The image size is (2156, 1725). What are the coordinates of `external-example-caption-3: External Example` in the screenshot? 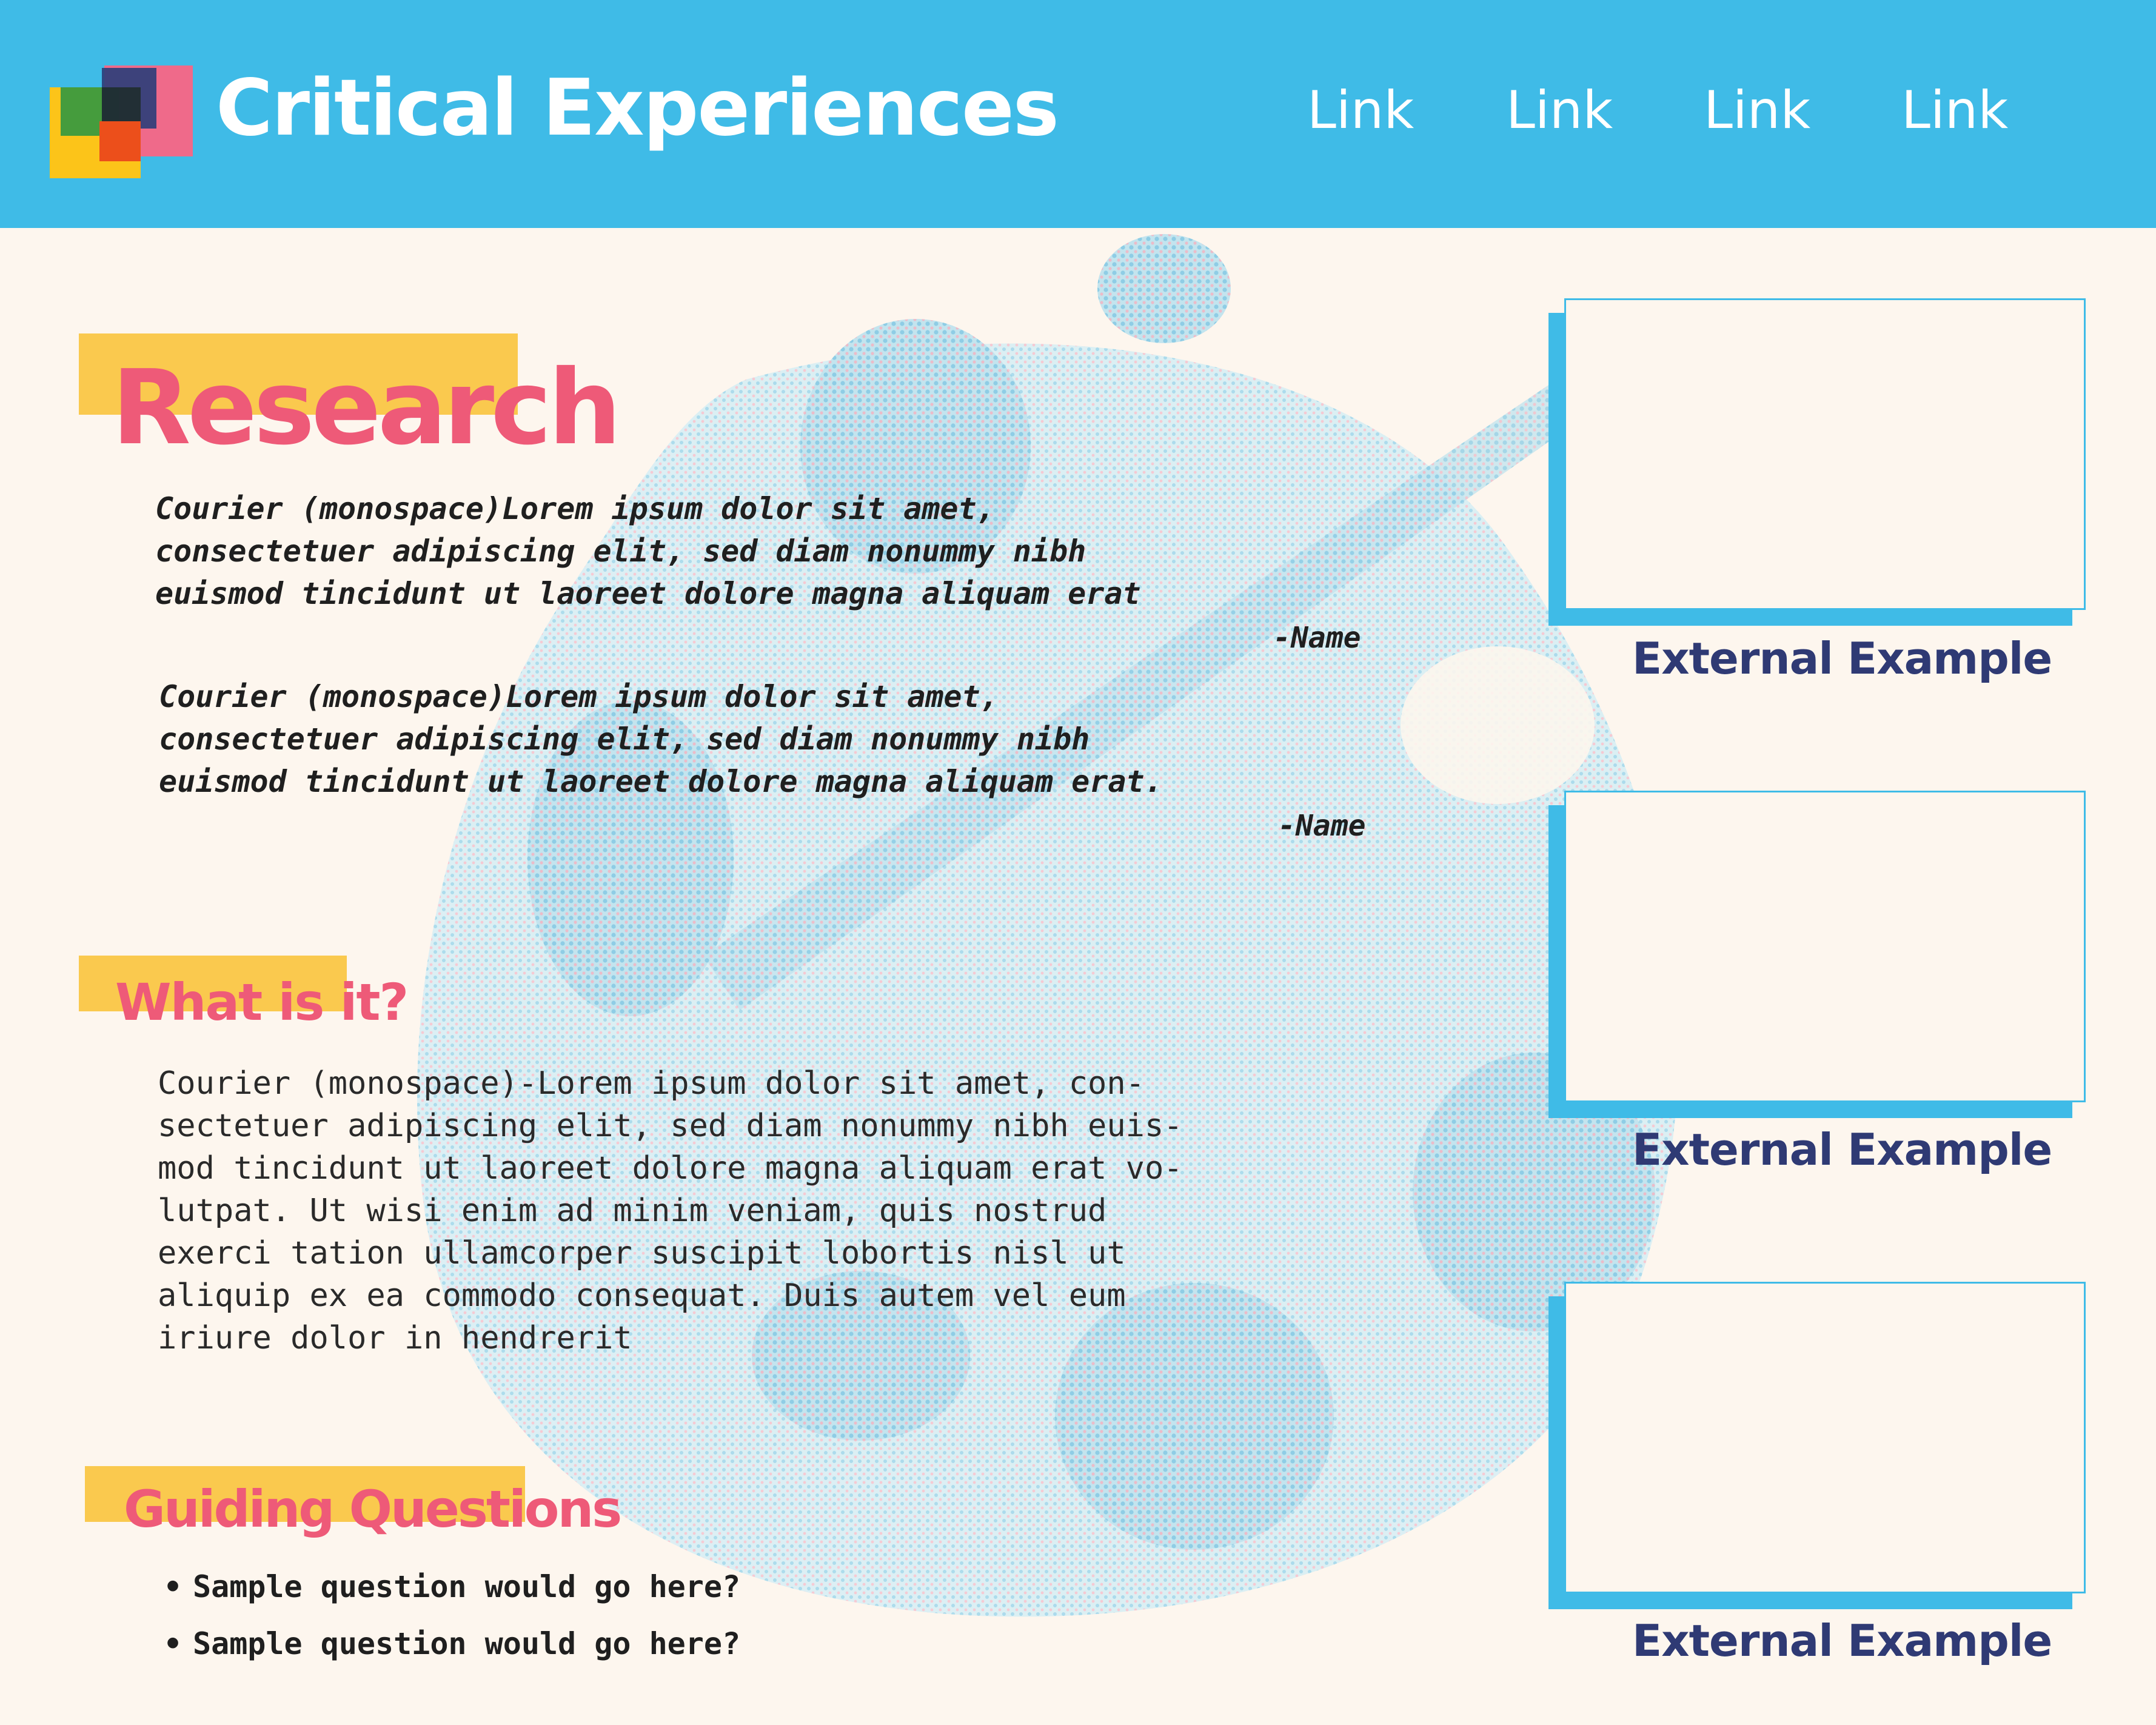 It's located at (1842, 1640).